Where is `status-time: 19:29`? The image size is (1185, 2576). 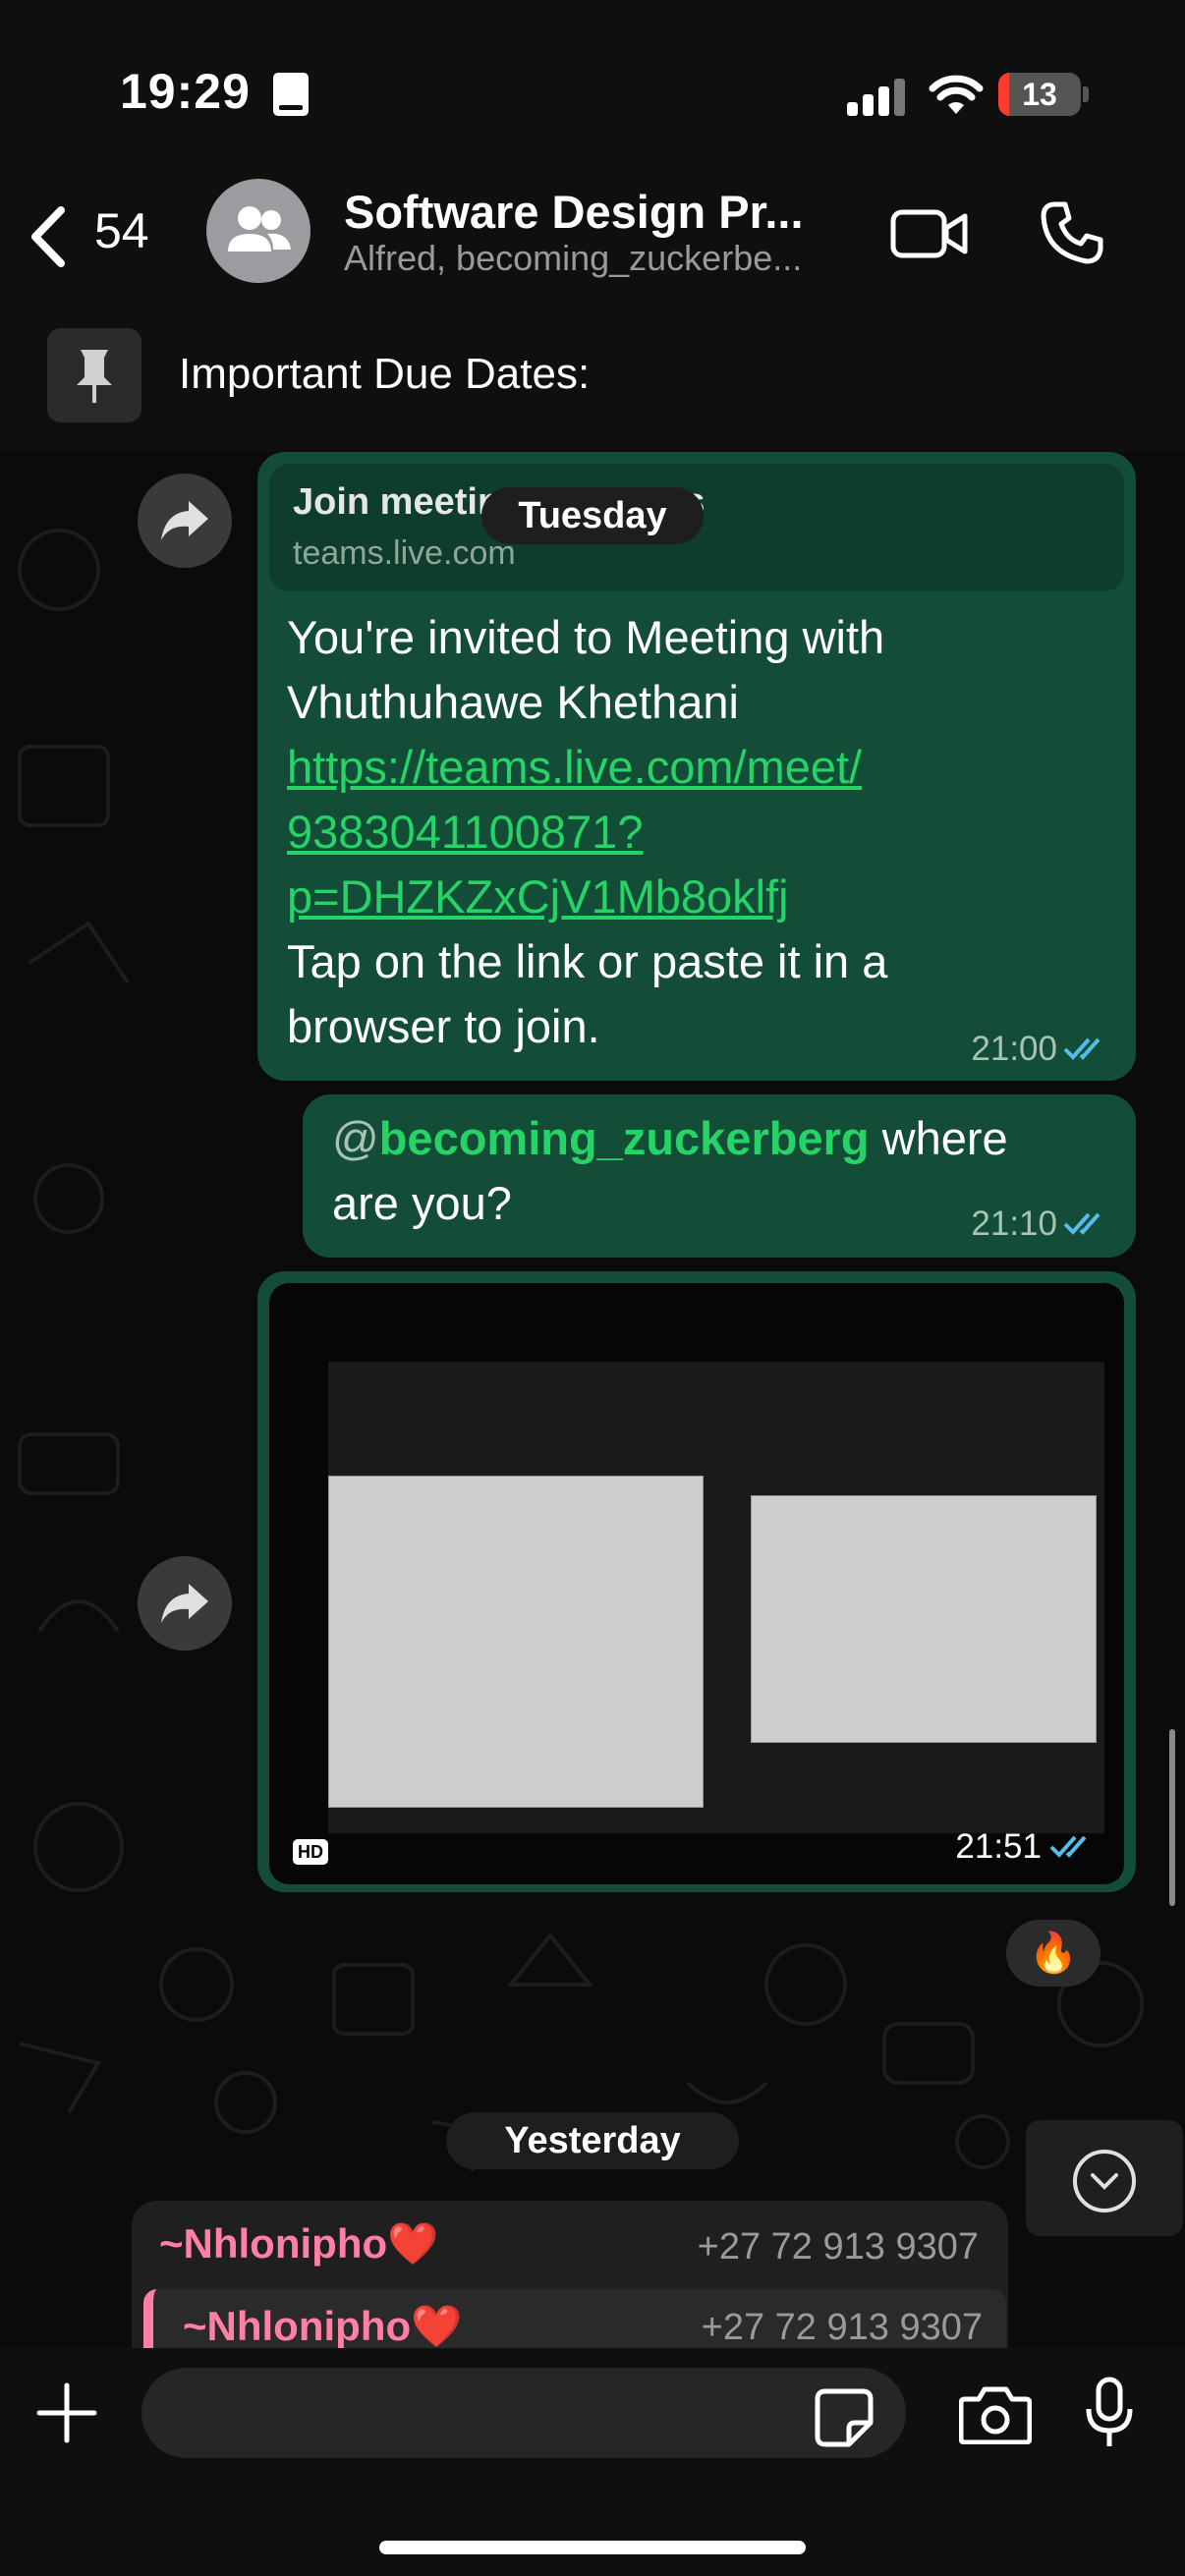
status-time: 19:29 is located at coordinates (185, 91).